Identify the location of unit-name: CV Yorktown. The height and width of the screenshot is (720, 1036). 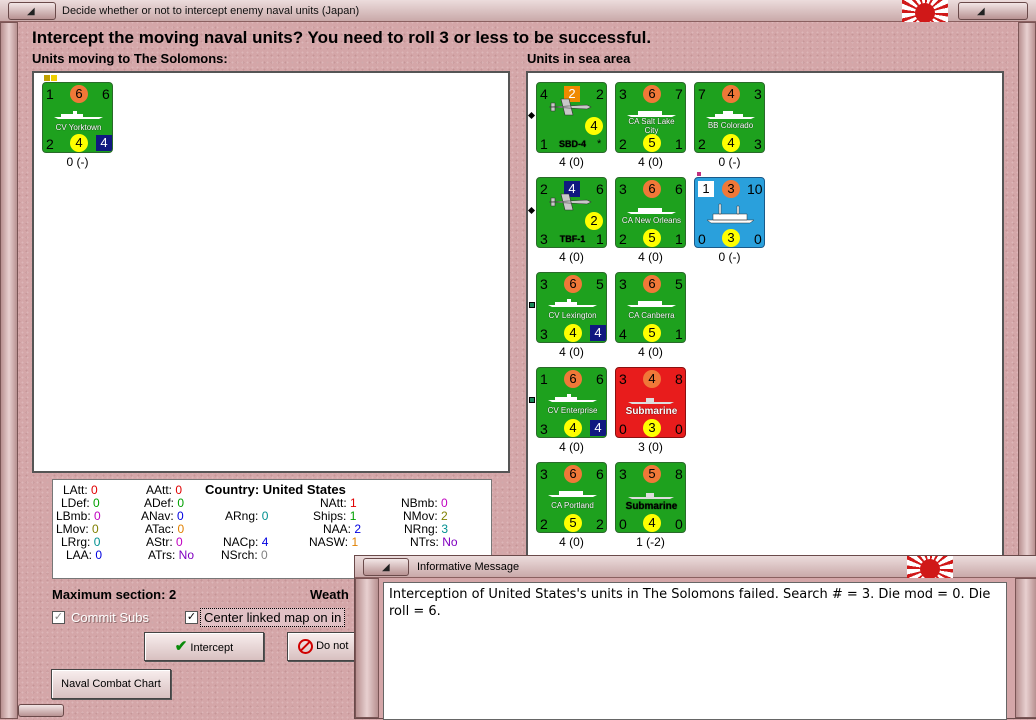
(78, 127).